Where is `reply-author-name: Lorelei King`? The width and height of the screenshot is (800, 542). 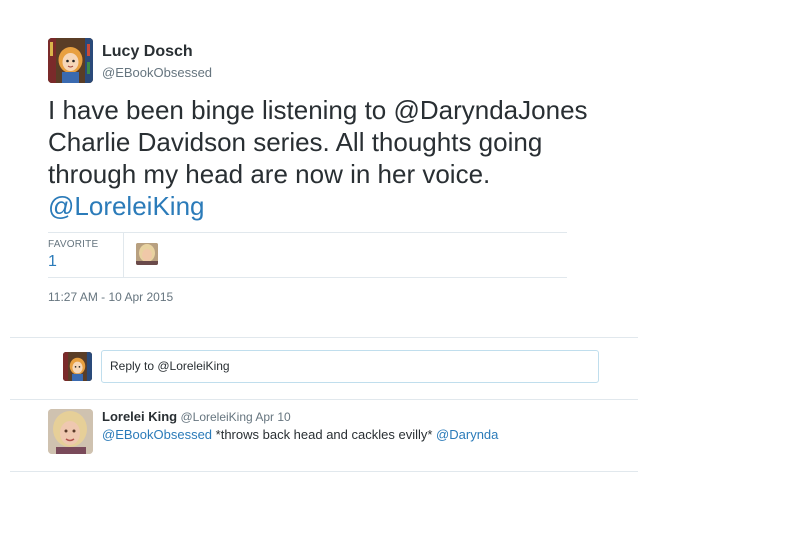
reply-author-name: Lorelei King is located at coordinates (139, 416).